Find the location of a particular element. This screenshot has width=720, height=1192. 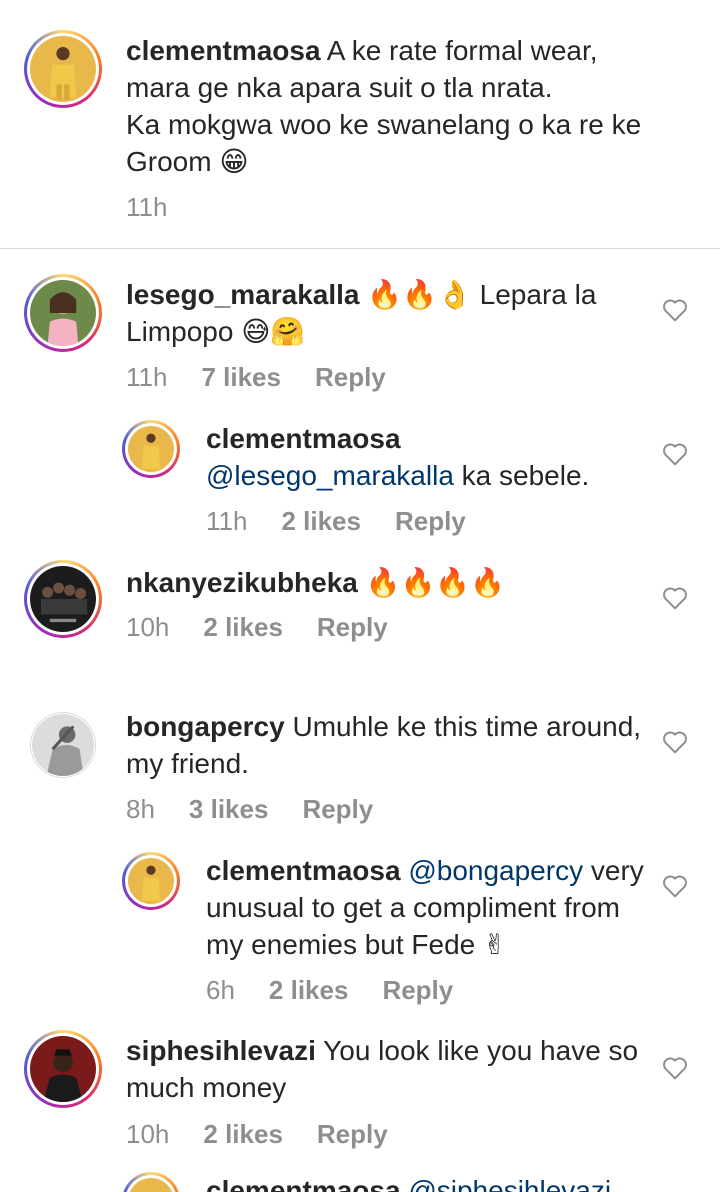

fire-emoji: 🔥🔥🔥🔥 is located at coordinates (435, 582).